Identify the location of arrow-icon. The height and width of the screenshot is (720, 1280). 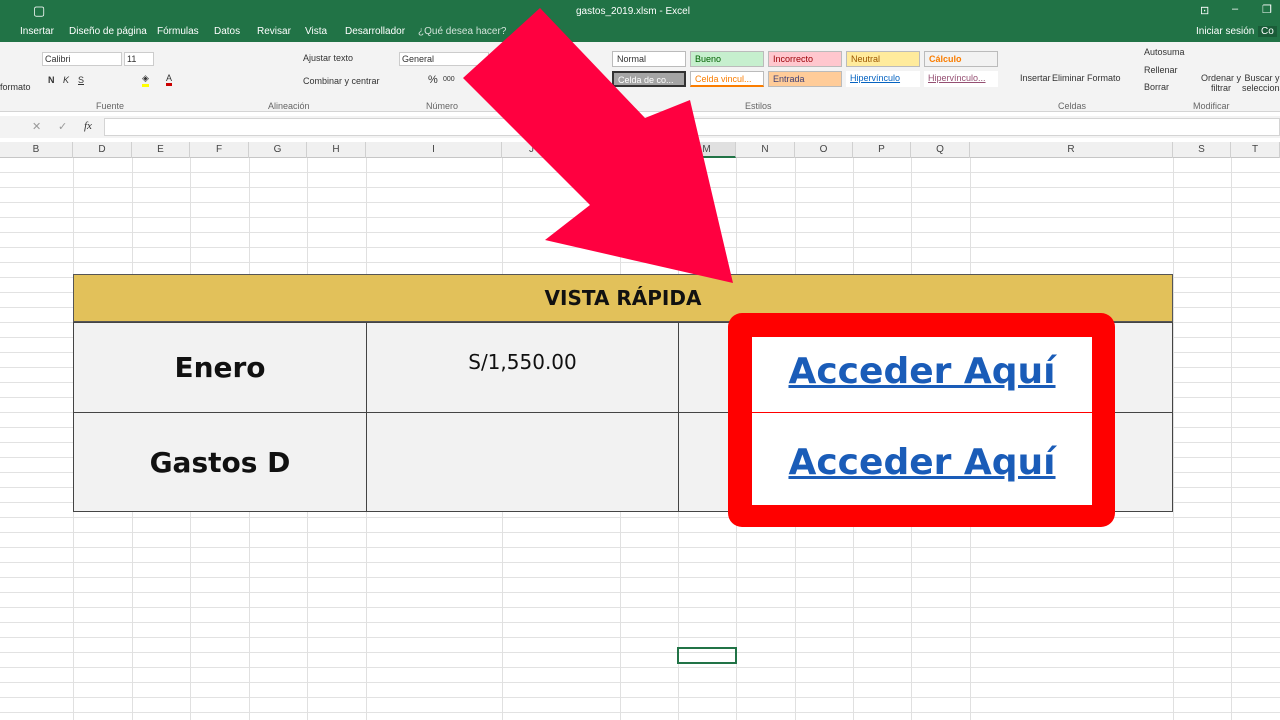
(598, 145).